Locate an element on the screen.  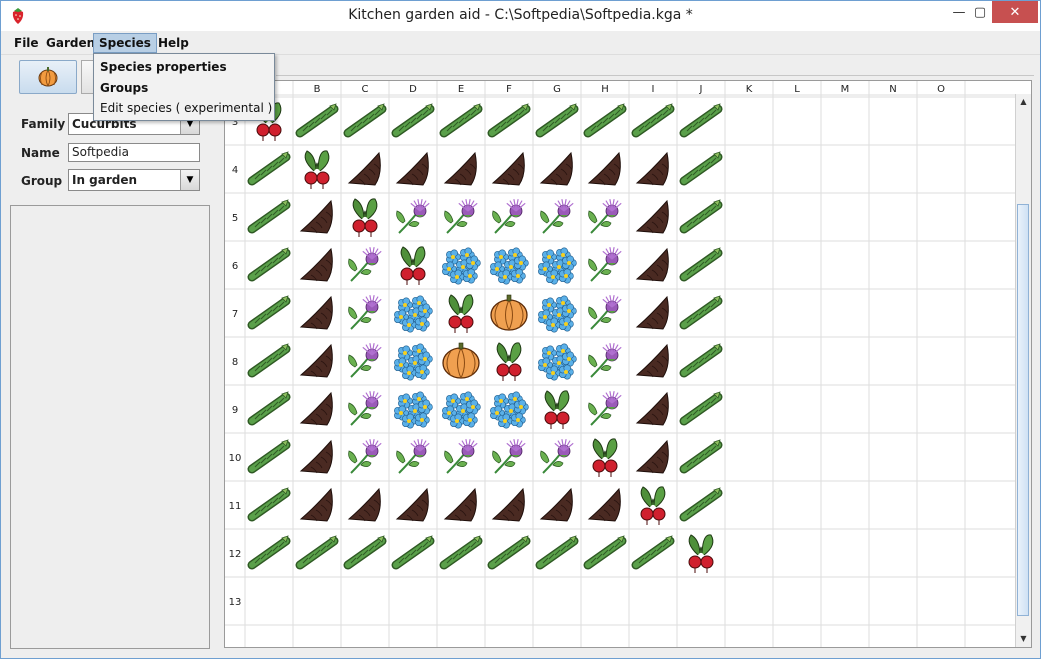
species-list-panel is located at coordinates (110, 427).